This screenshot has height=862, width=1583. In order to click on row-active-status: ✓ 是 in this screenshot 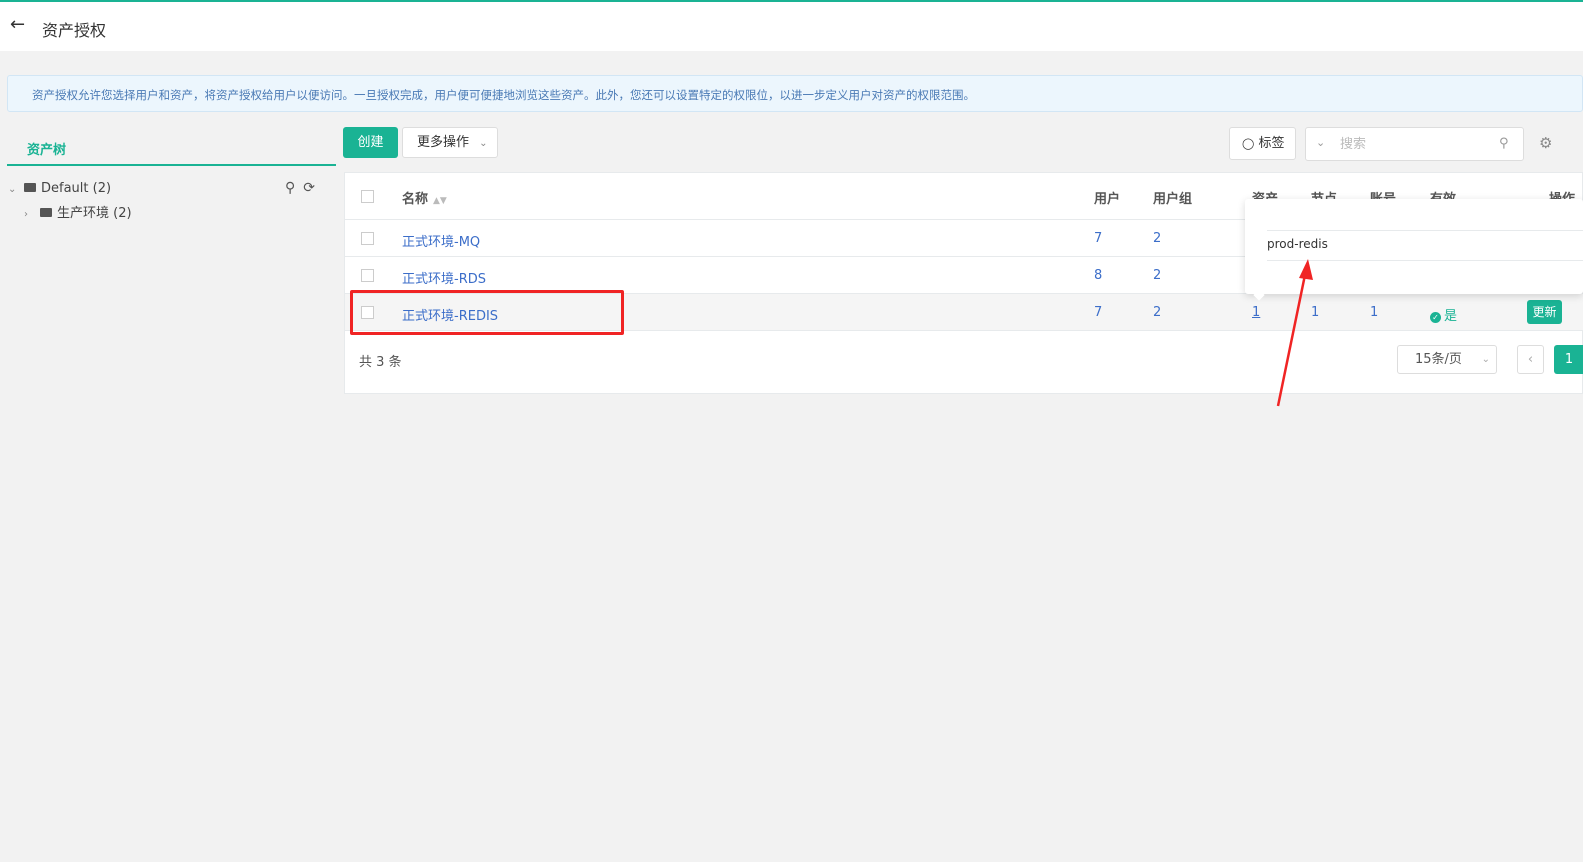, I will do `click(1443, 314)`.